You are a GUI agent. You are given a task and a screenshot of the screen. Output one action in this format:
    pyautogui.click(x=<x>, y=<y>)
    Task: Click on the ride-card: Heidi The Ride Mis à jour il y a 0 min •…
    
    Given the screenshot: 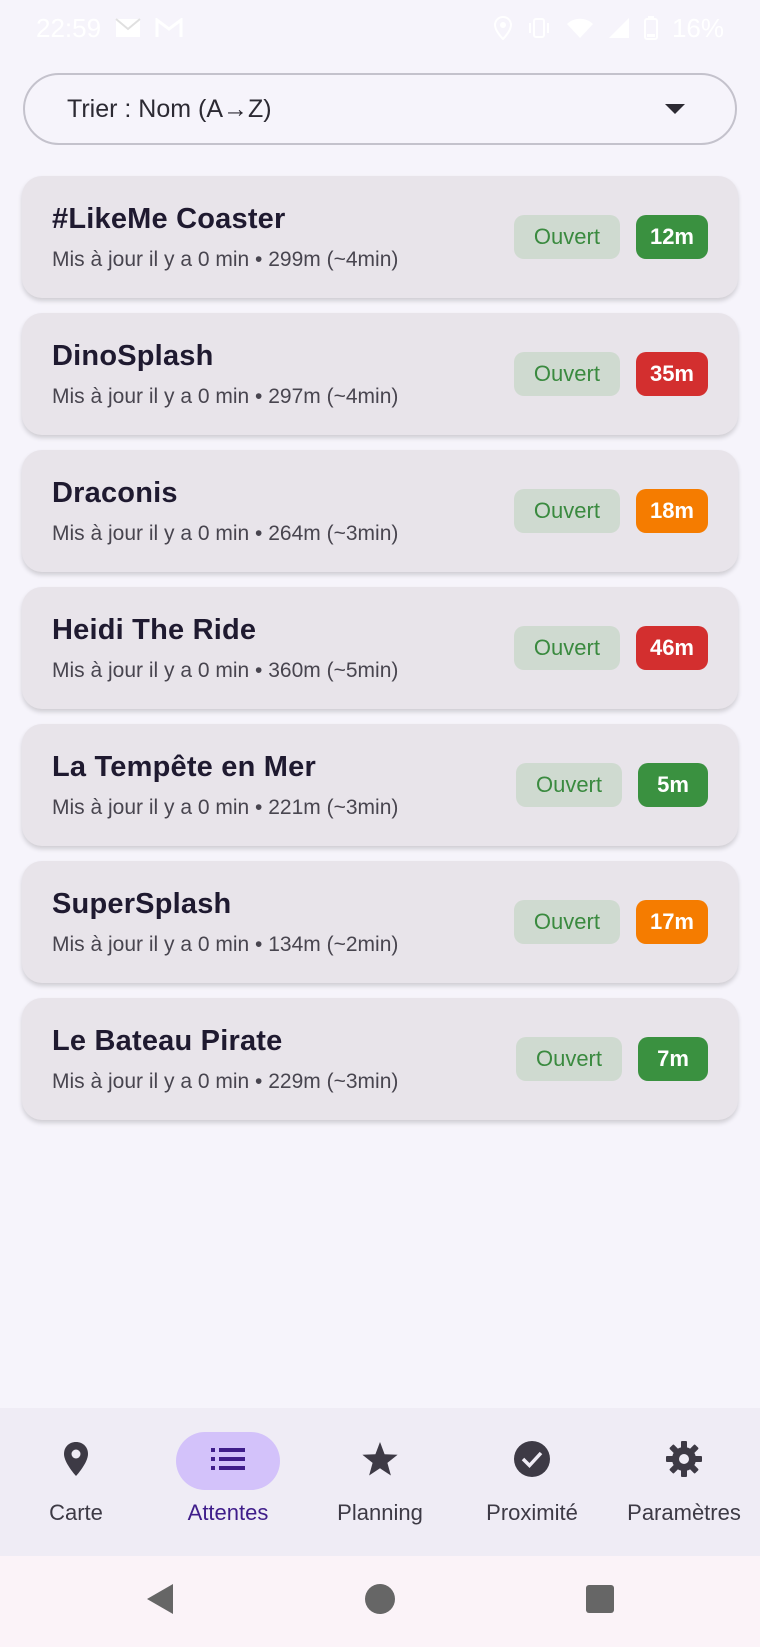 What is the action you would take?
    pyautogui.click(x=380, y=648)
    